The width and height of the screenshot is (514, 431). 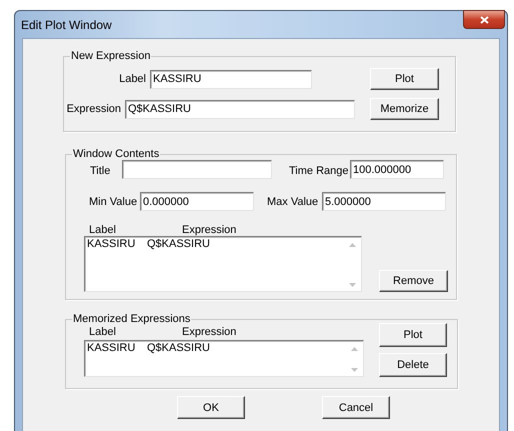 I want to click on close-icon, so click(x=484, y=20).